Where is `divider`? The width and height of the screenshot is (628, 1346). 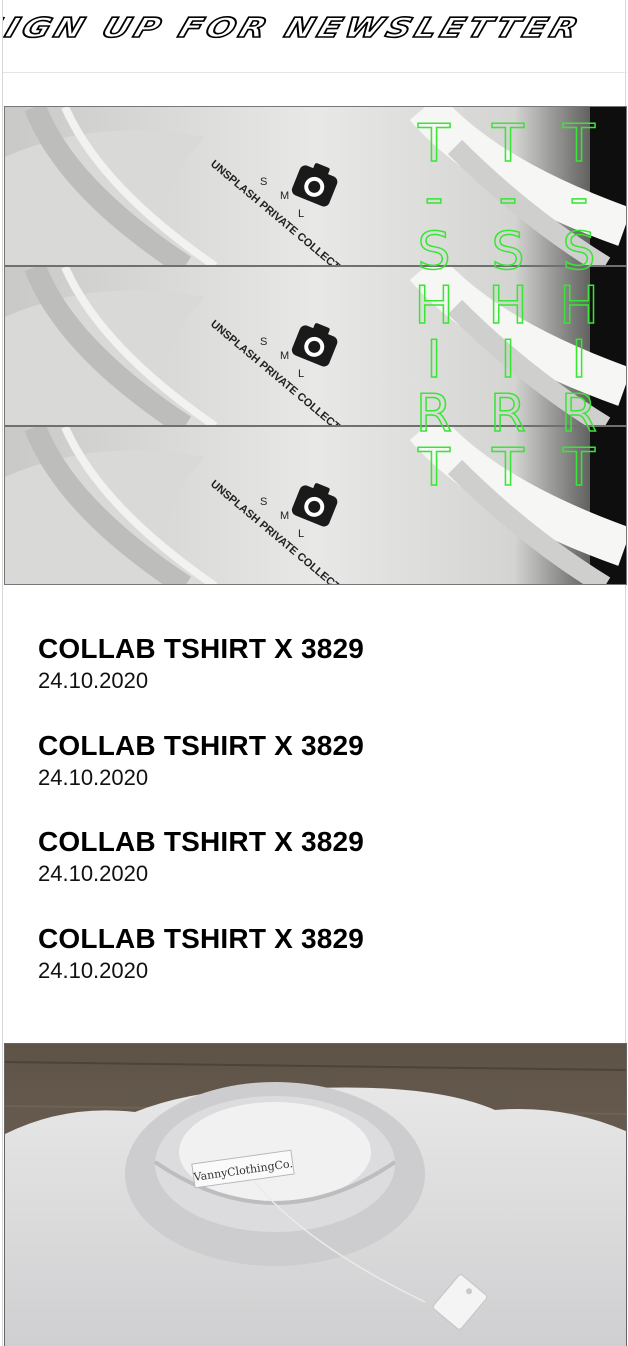 divider is located at coordinates (315, 72).